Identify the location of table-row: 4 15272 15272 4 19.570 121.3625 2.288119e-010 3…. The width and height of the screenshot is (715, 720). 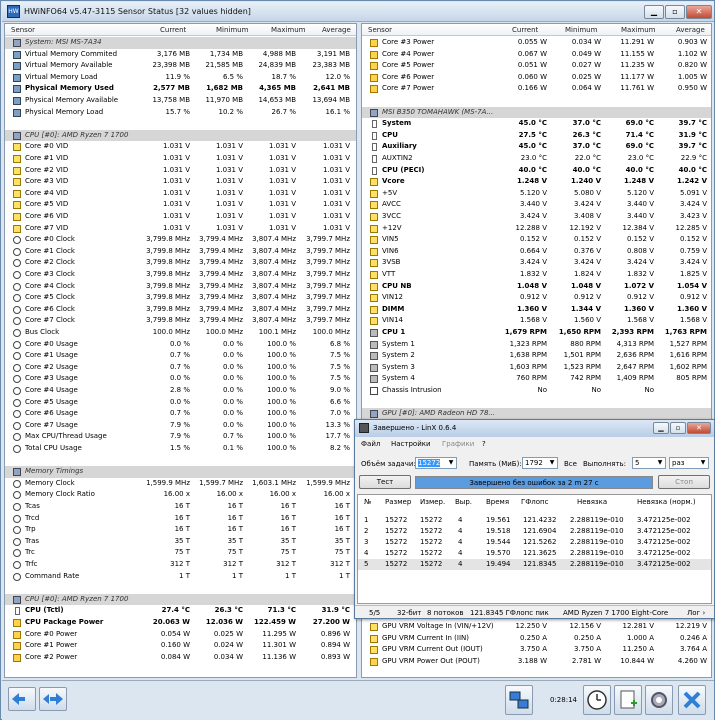
(534, 553).